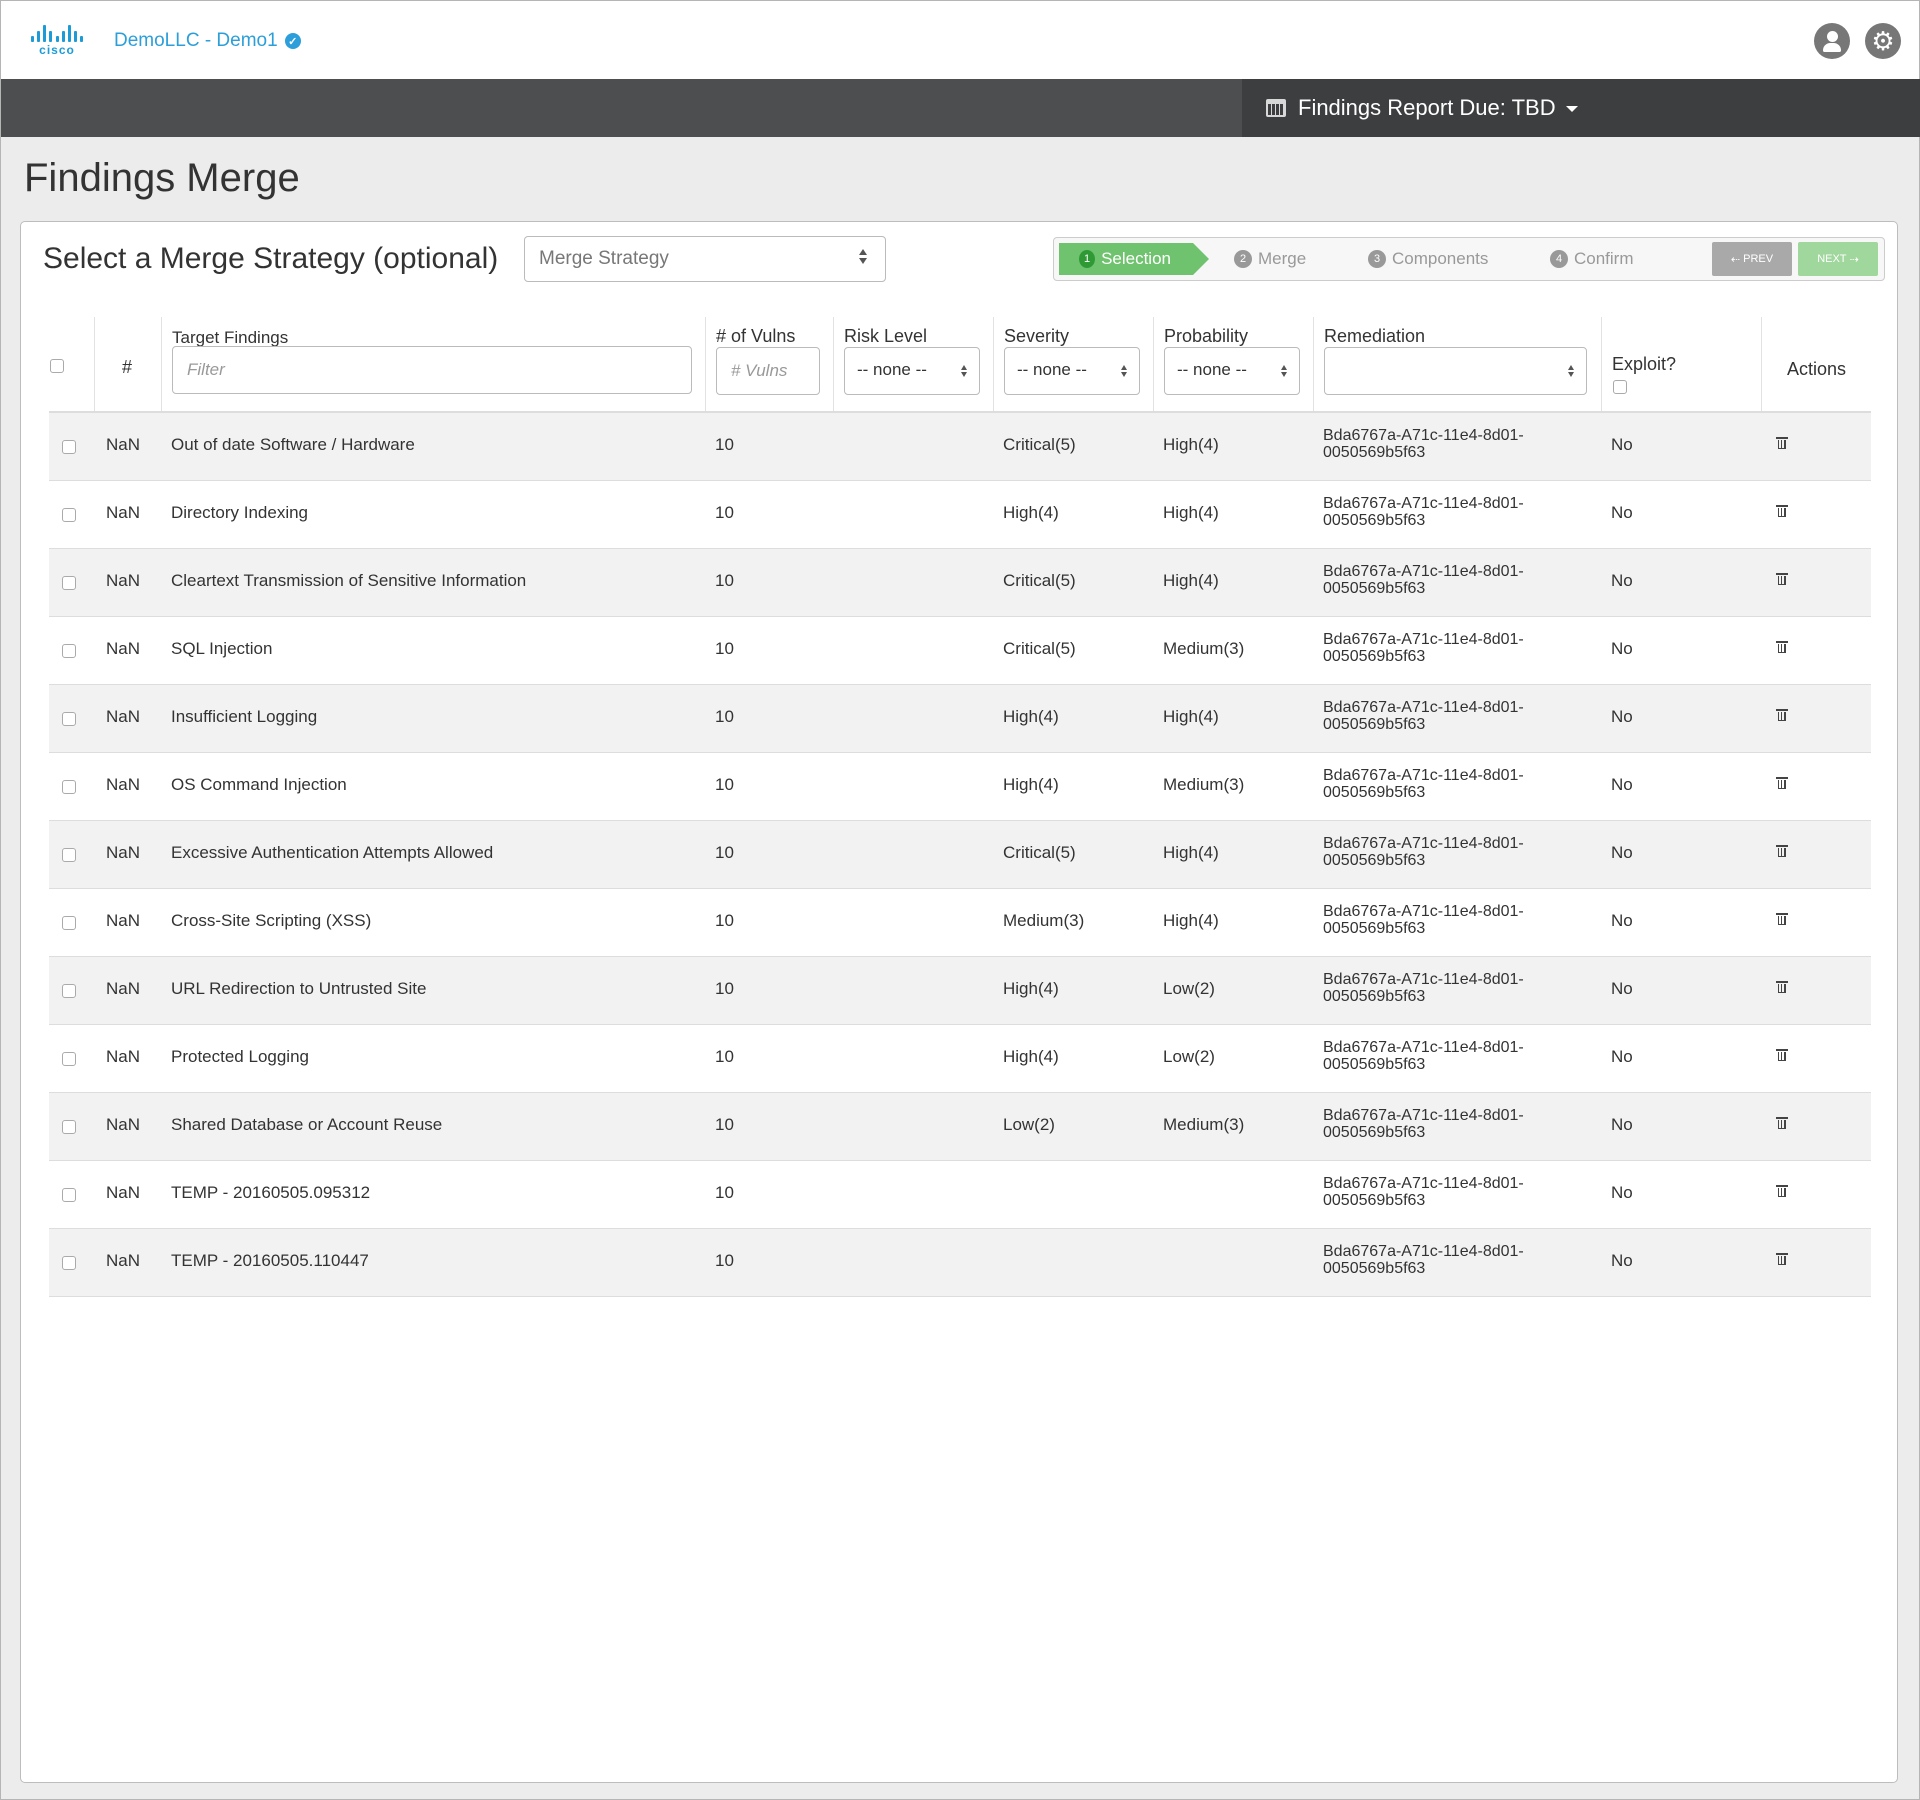 The height and width of the screenshot is (1800, 1920). I want to click on row-probability: High(4), so click(1191, 444).